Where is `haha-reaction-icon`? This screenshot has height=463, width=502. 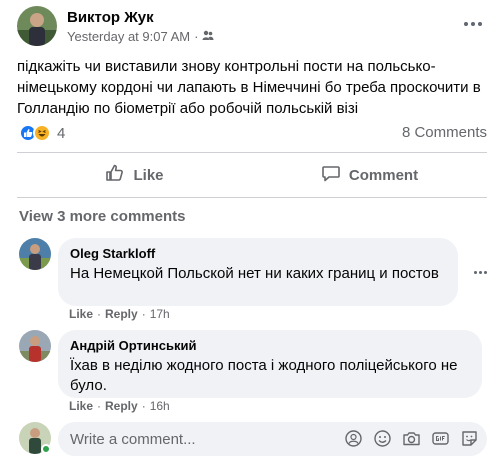
haha-reaction-icon is located at coordinates (42, 133).